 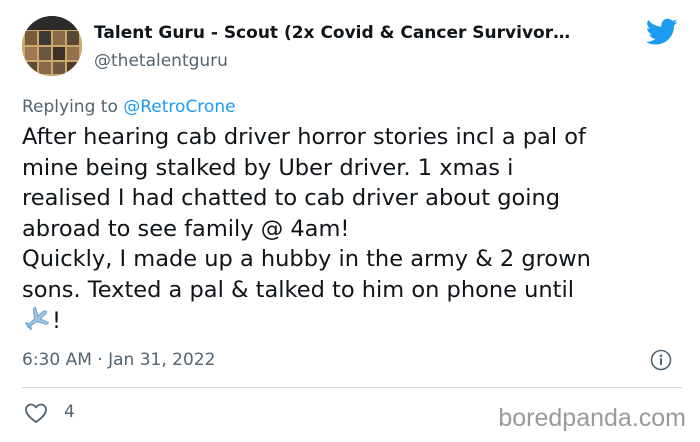 What do you see at coordinates (70, 107) in the screenshot?
I see `reply-prefix: Replying to` at bounding box center [70, 107].